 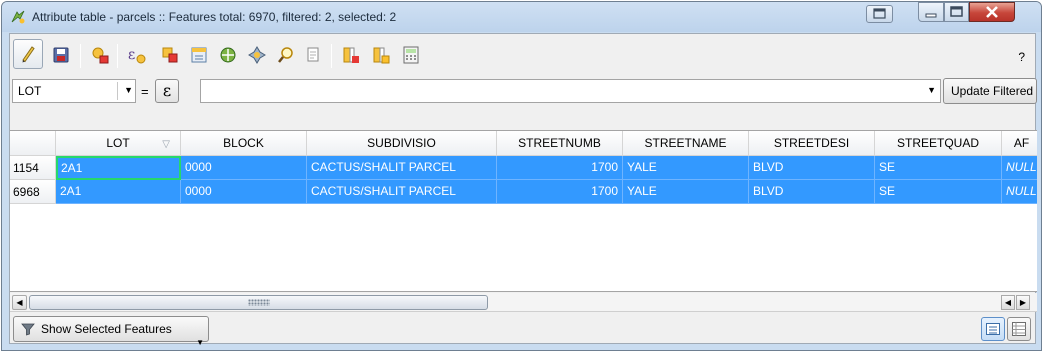 What do you see at coordinates (106, 329) in the screenshot?
I see `show-selected-label: Show Selected Features` at bounding box center [106, 329].